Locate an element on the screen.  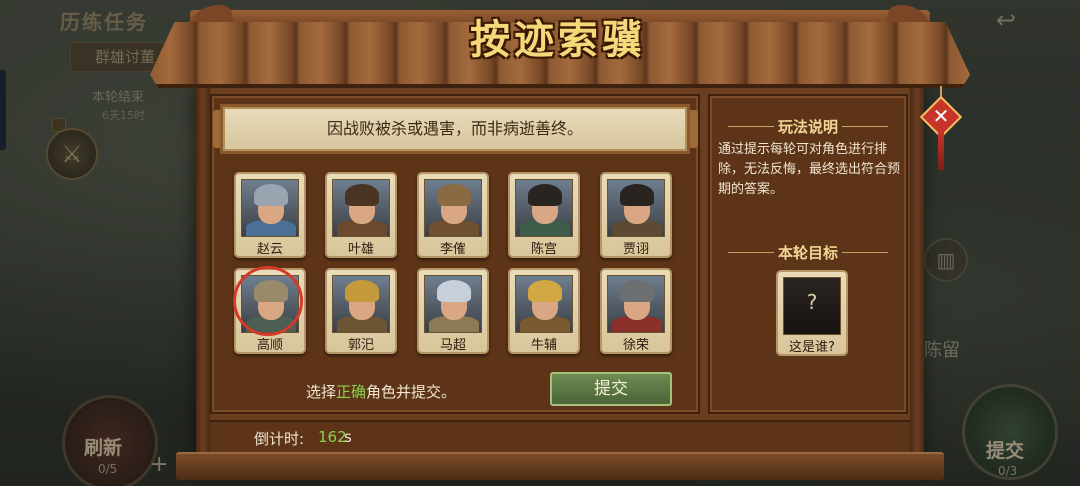
character-name: 徐荣 is located at coordinates (635, 345).